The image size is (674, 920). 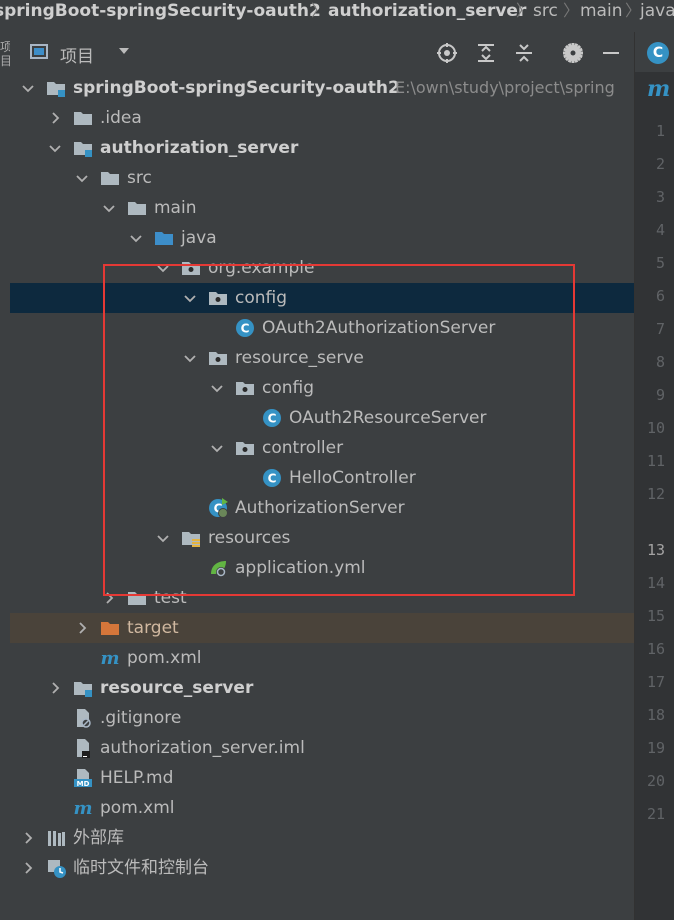 I want to click on expand-all-icon, so click(x=486, y=53).